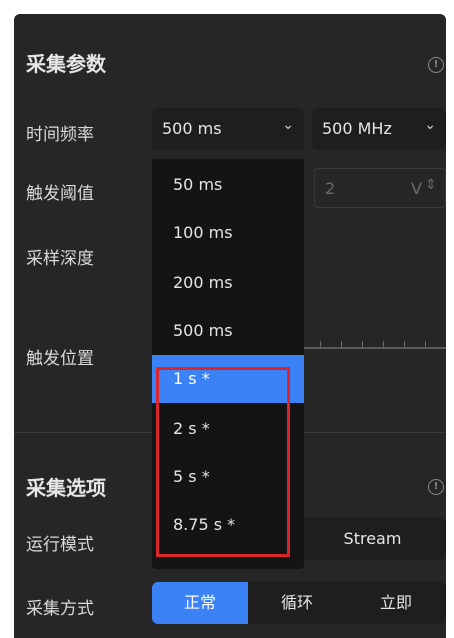  I want to click on highlight-annotation-box, so click(223, 462).